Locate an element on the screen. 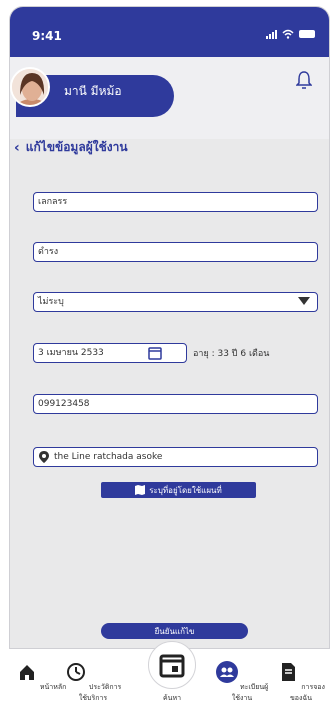 Image resolution: width=336 pixels, height=724 pixels. nav-search is located at coordinates (172, 665).